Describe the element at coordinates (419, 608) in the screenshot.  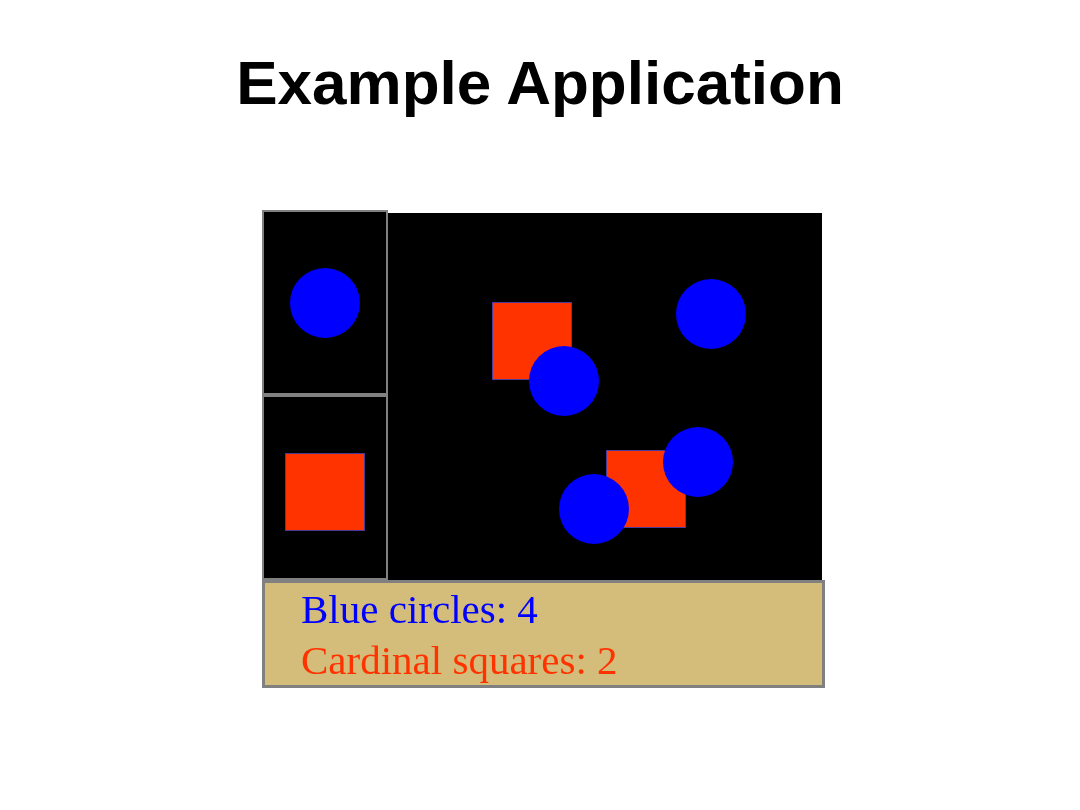
I see `count-label: Blue circles: 4` at that location.